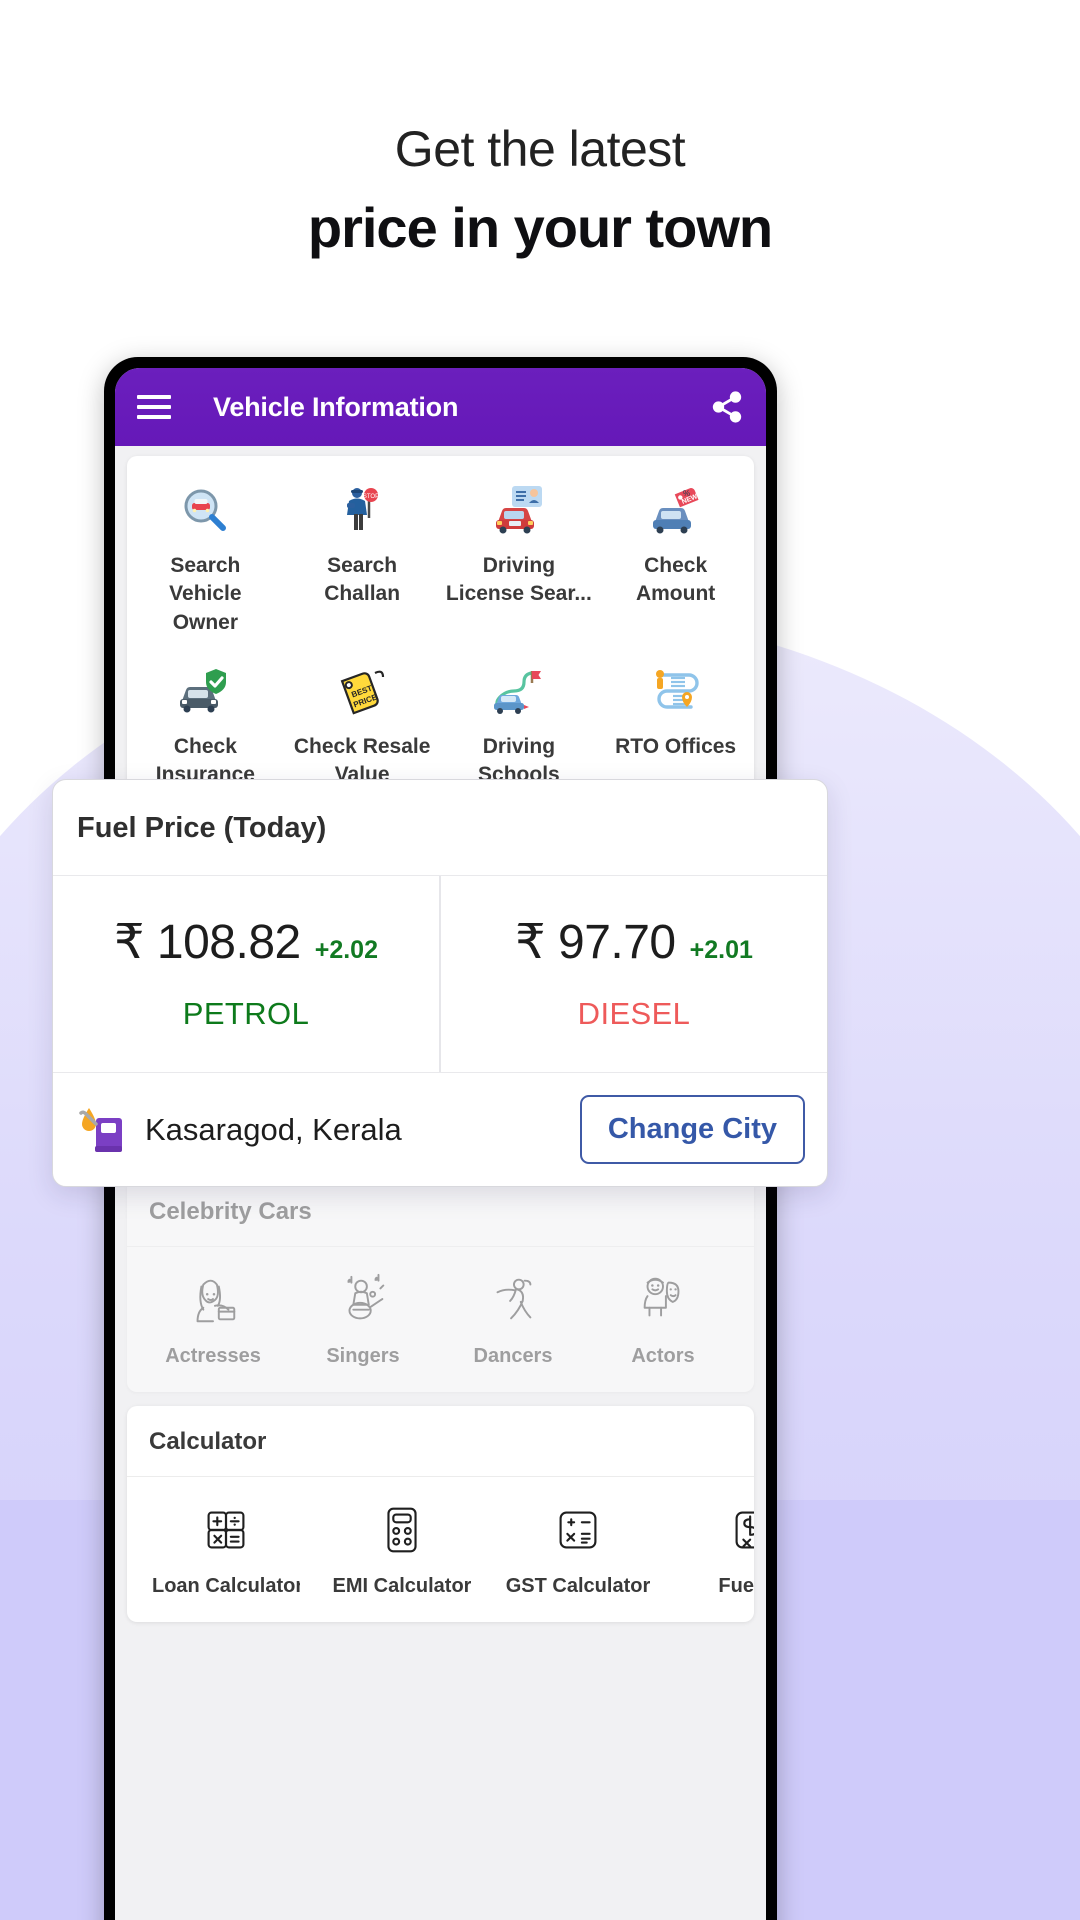 This screenshot has width=1080, height=1920. Describe the element at coordinates (540, 149) in the screenshot. I see `headline-line-1: Get the latest` at that location.